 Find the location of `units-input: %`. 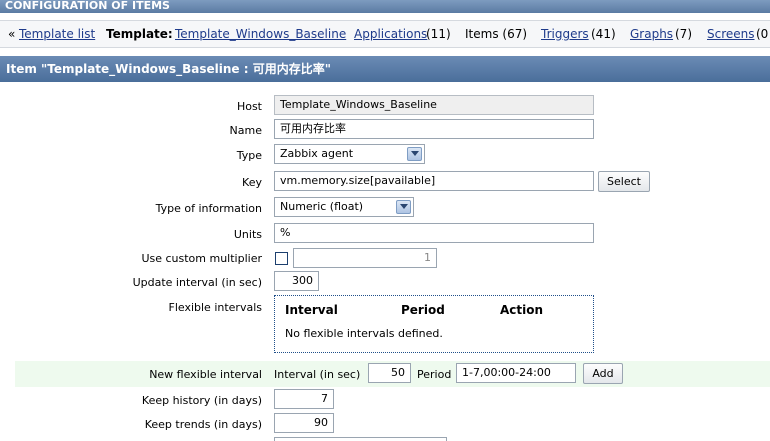

units-input: % is located at coordinates (434, 233).